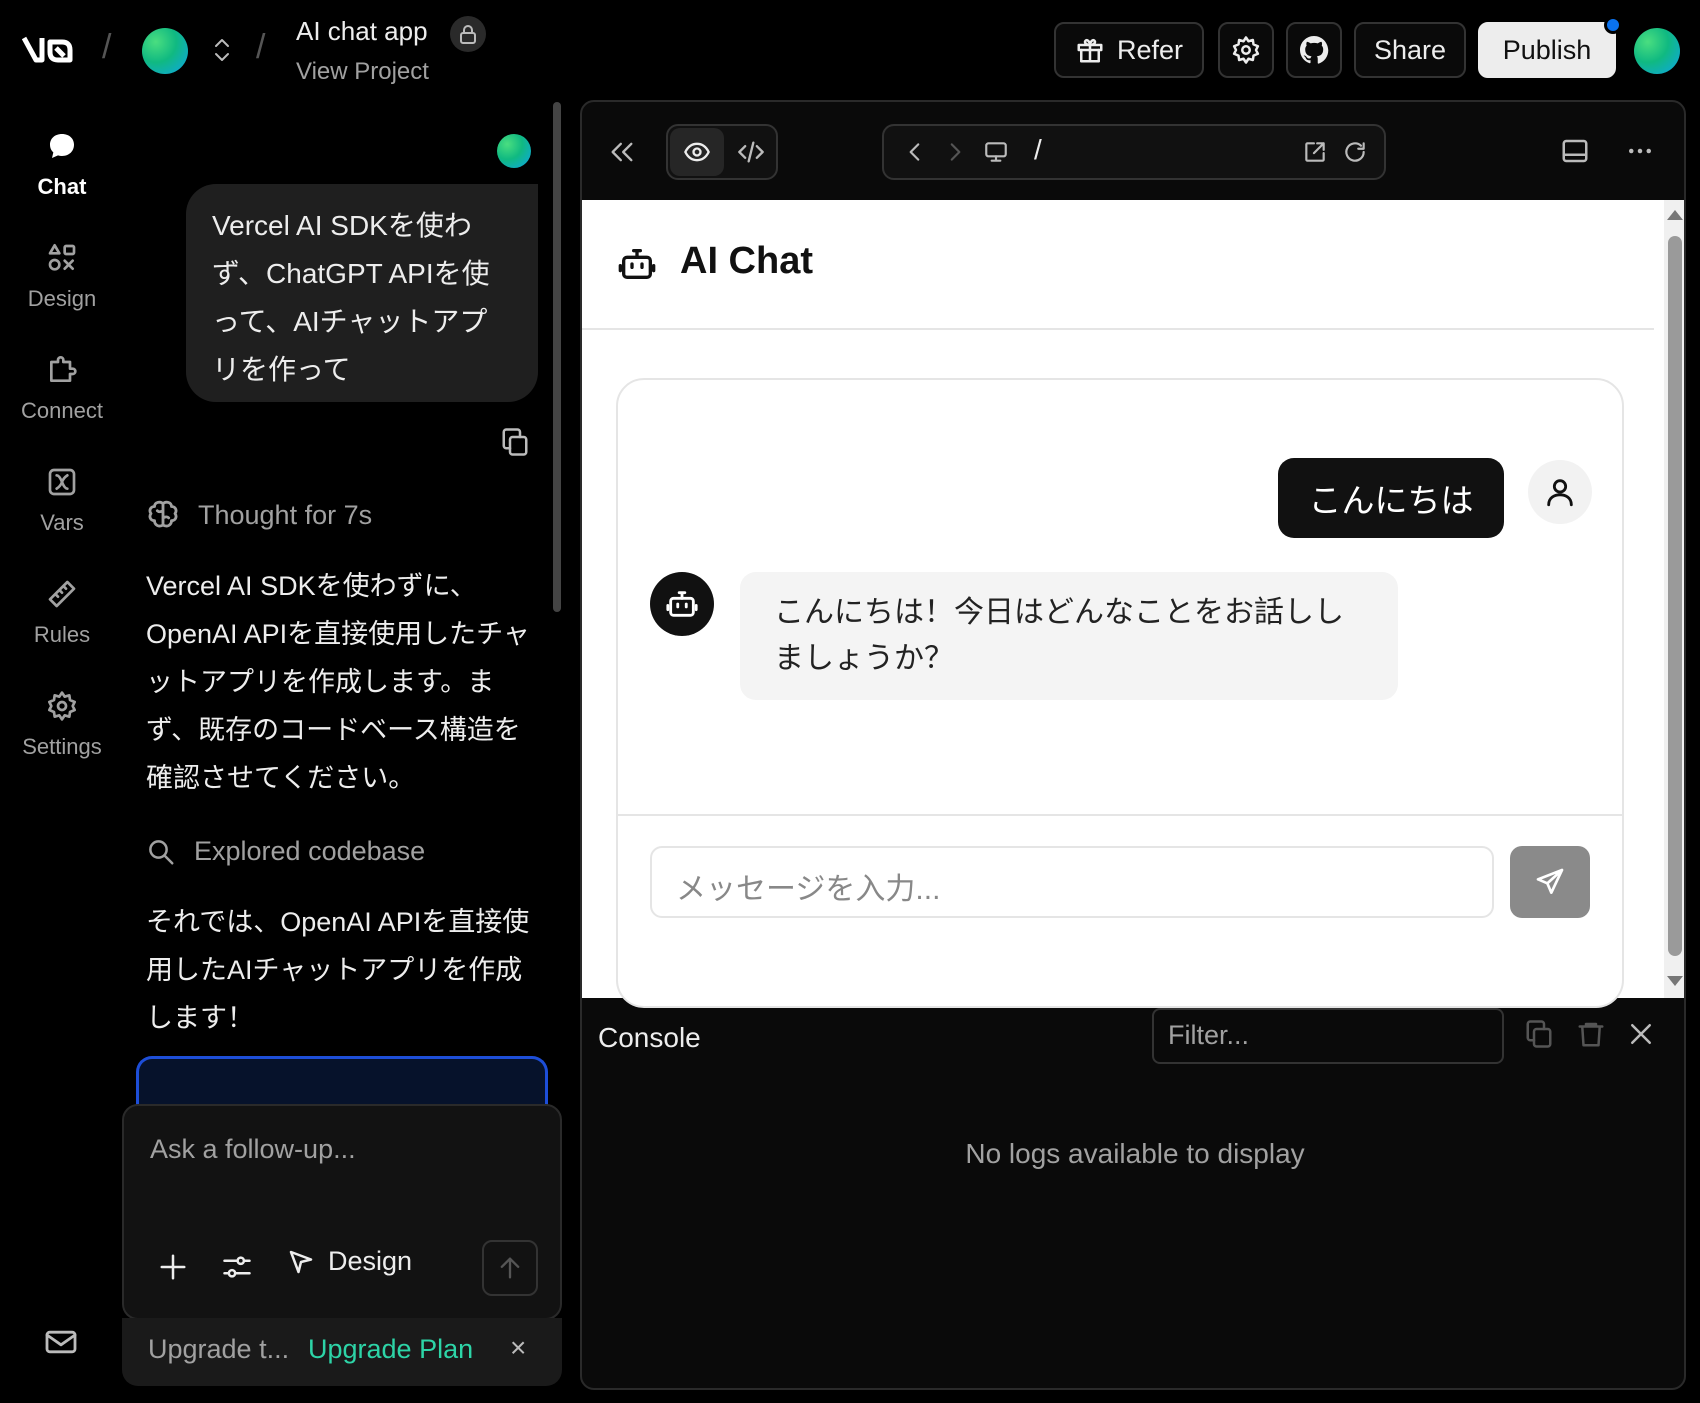 This screenshot has width=1700, height=1403. I want to click on ruler-icon, so click(62, 594).